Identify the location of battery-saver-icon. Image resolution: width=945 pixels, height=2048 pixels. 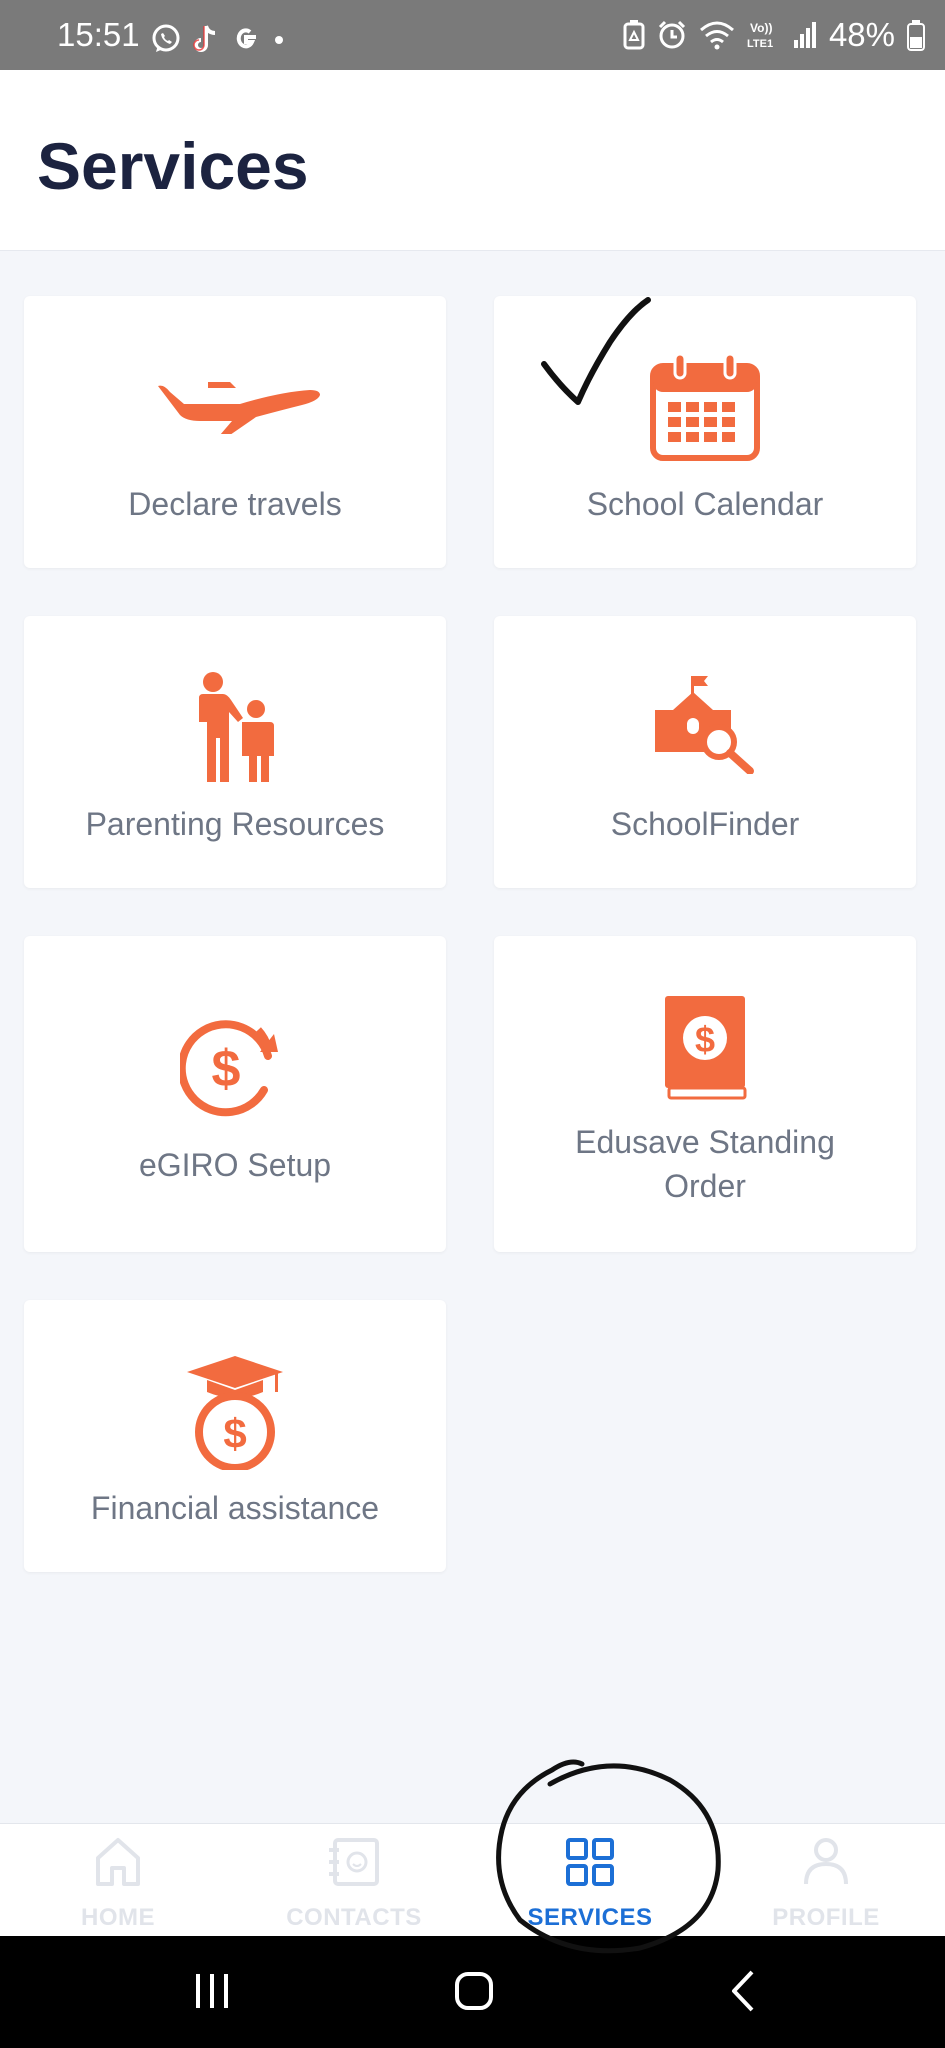
(634, 35).